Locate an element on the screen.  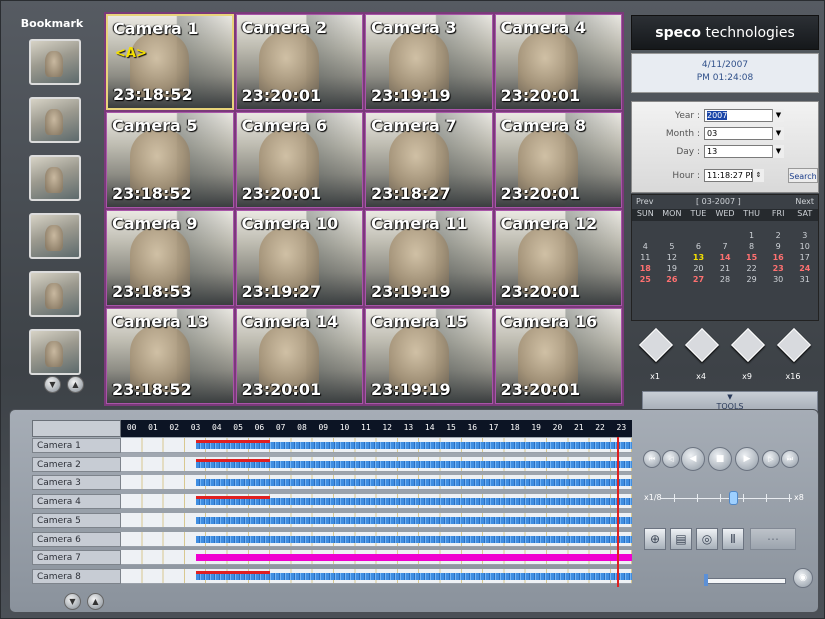
timeline-camera-label: Camera 8 is located at coordinates (76, 576).